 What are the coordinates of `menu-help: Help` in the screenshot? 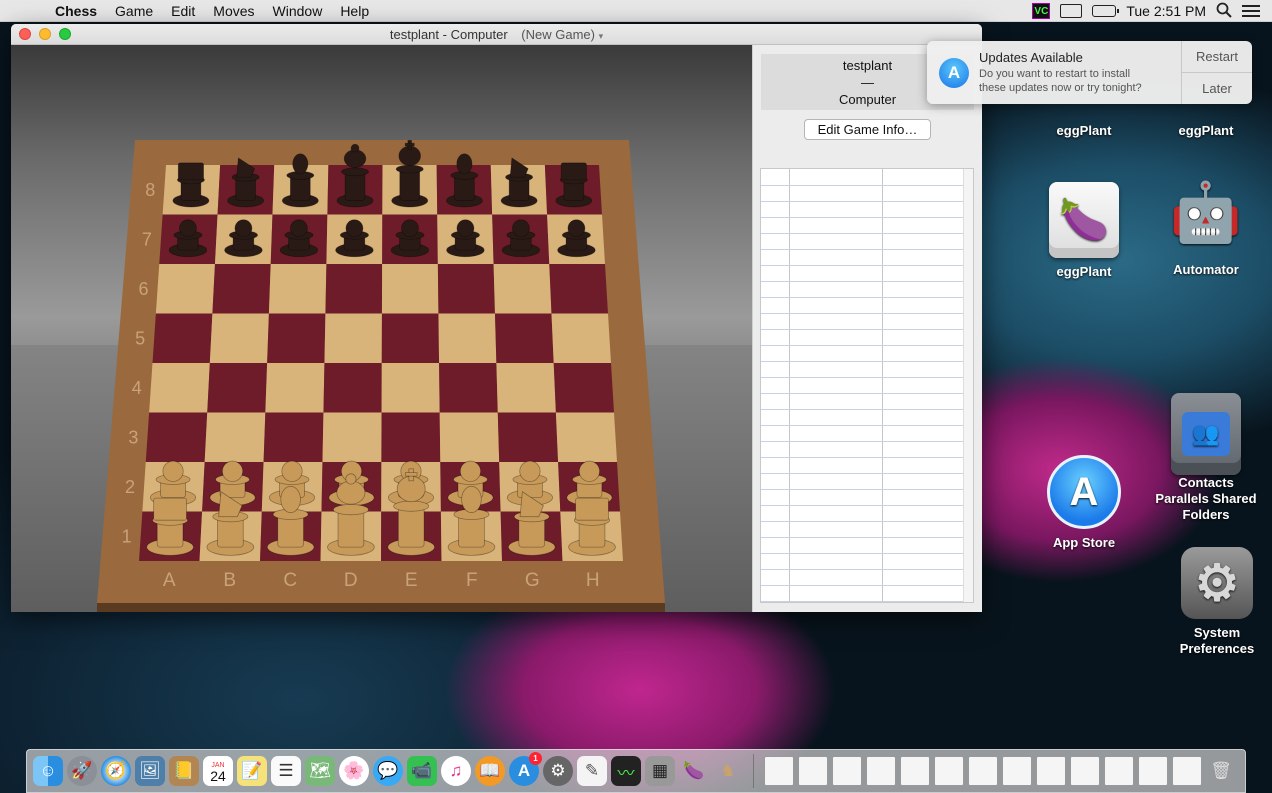 It's located at (354, 11).